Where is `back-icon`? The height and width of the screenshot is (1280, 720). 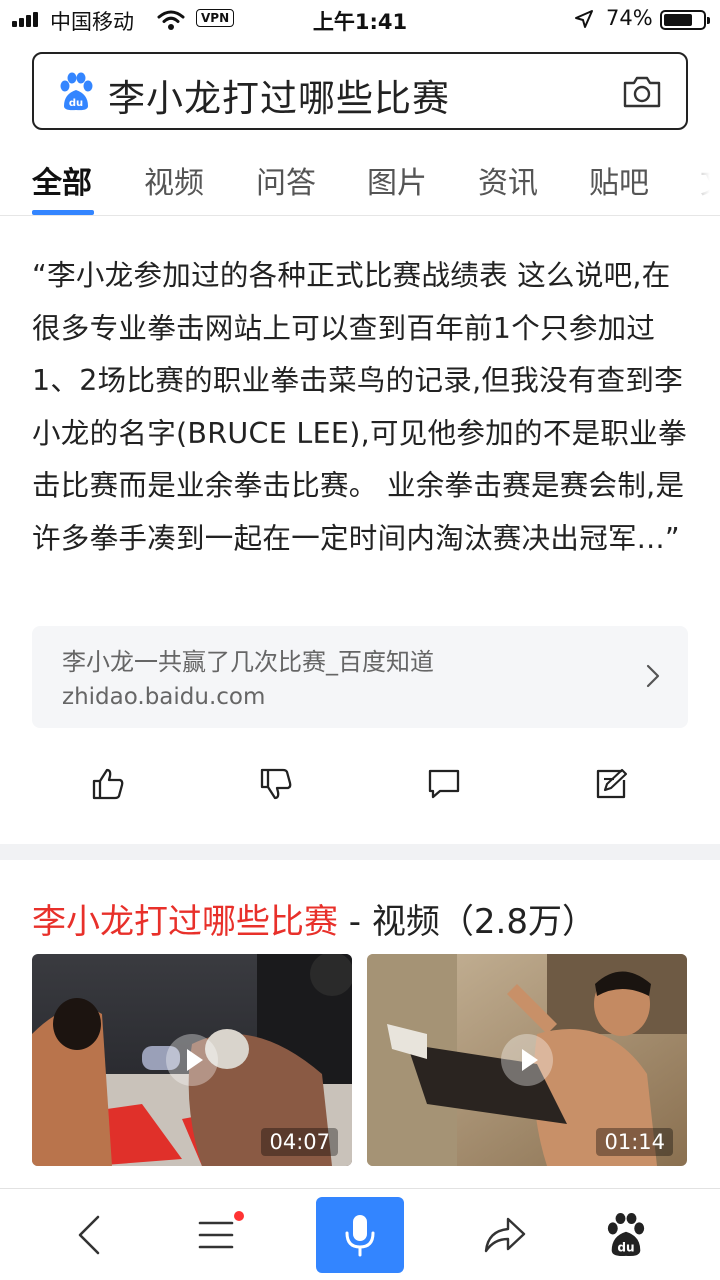
back-icon is located at coordinates (90, 1235).